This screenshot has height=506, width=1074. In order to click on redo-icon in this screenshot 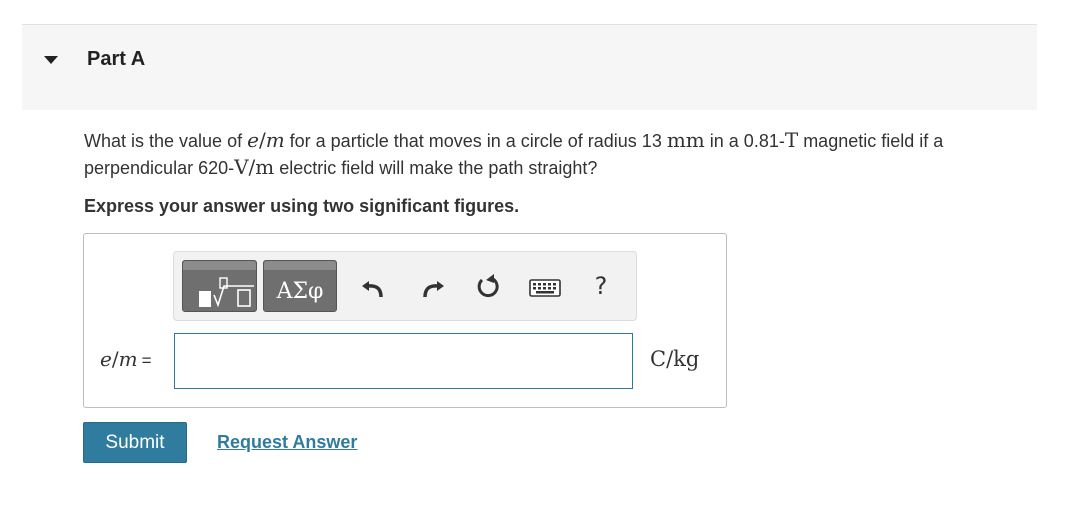, I will do `click(433, 287)`.